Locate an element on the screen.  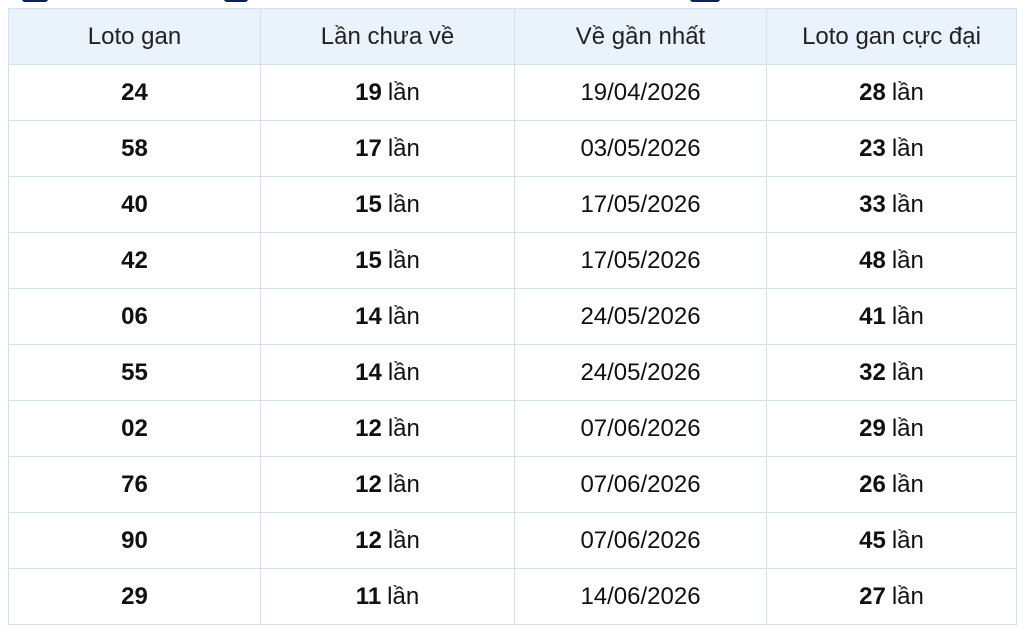
max-gap-cell: 32 lần is located at coordinates (891, 372).